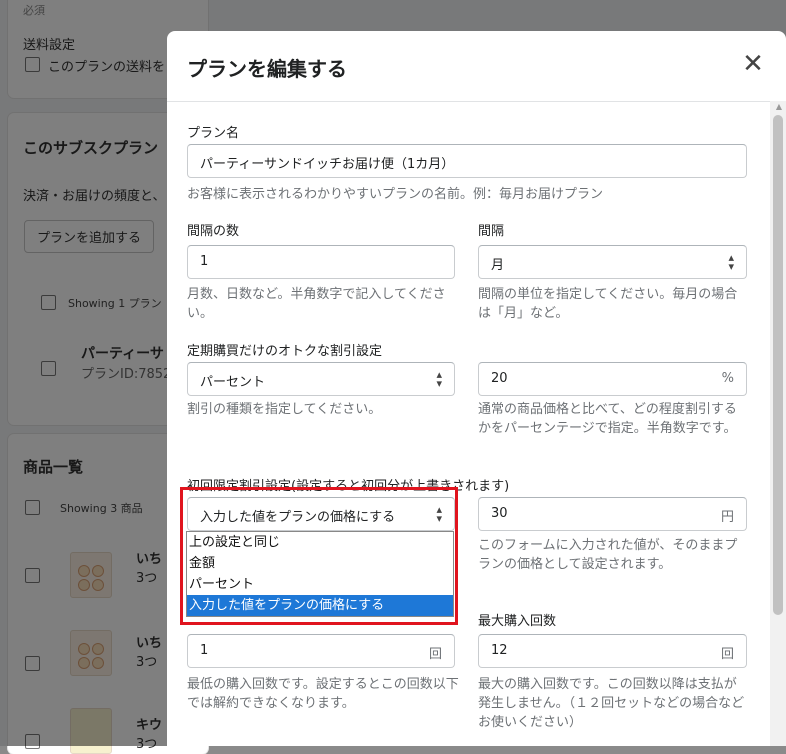 The width and height of the screenshot is (786, 754). Describe the element at coordinates (727, 378) in the screenshot. I see `percent-suffix: %` at that location.